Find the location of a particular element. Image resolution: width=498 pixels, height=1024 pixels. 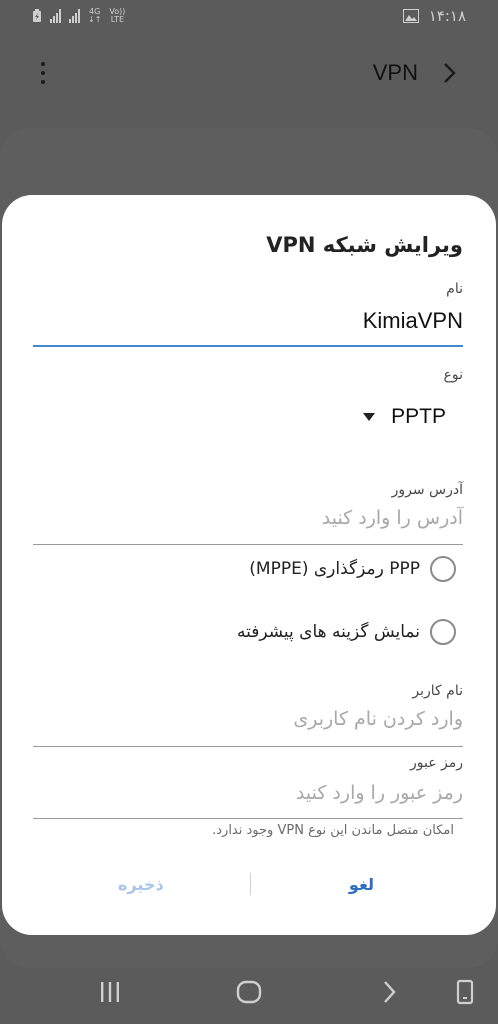

status-left: 4G ↓↑ Vo)) LTE is located at coordinates (78, 16).